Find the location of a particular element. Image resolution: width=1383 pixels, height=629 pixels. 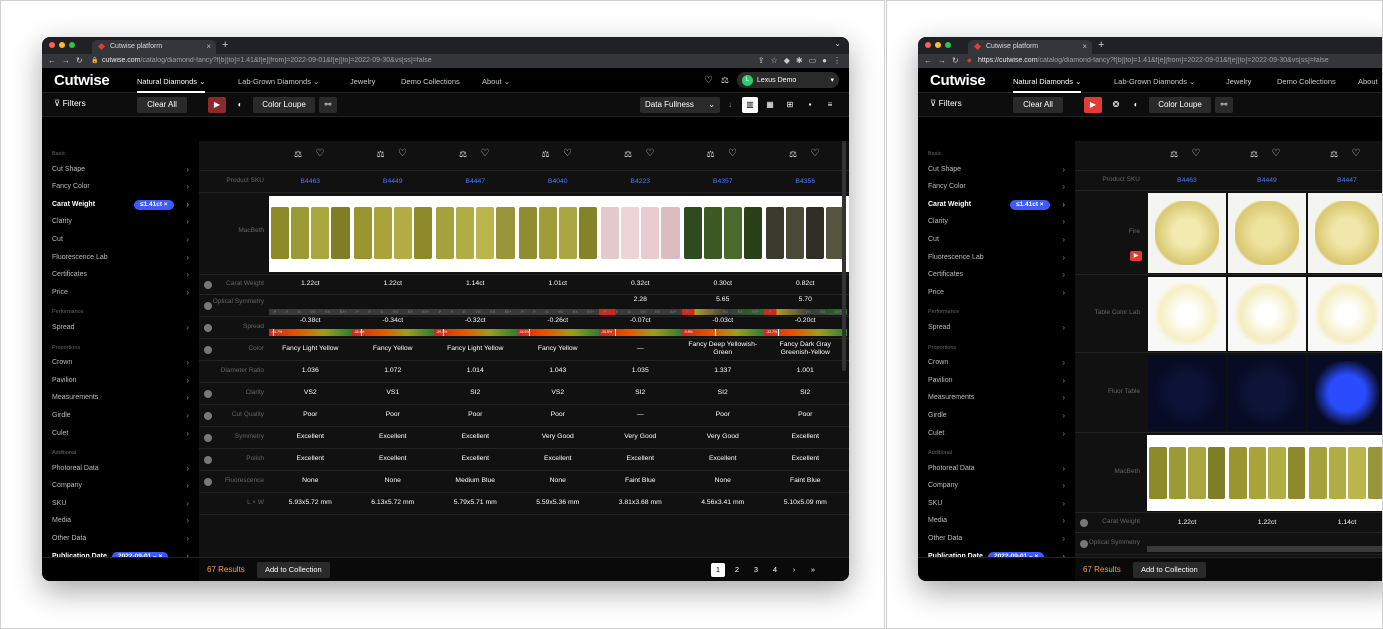

window-controls is located at coordinates (62, 45).